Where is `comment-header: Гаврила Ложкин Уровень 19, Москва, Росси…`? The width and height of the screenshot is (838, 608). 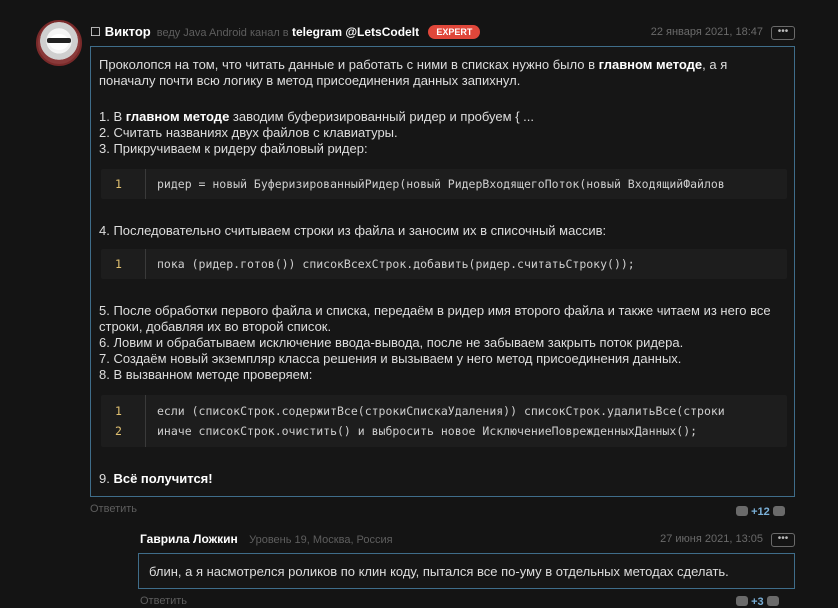
comment-header: Гаврила Ложкин Уровень 19, Москва, Росси… is located at coordinates (467, 539).